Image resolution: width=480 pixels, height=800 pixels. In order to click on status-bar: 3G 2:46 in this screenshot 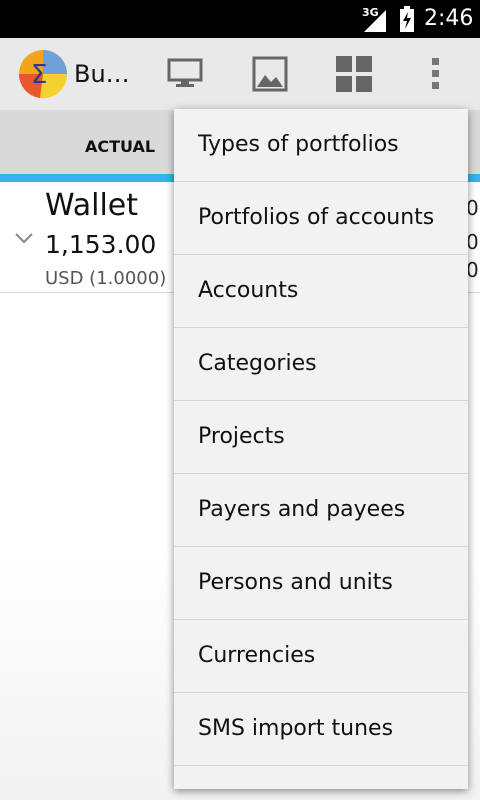, I will do `click(240, 19)`.